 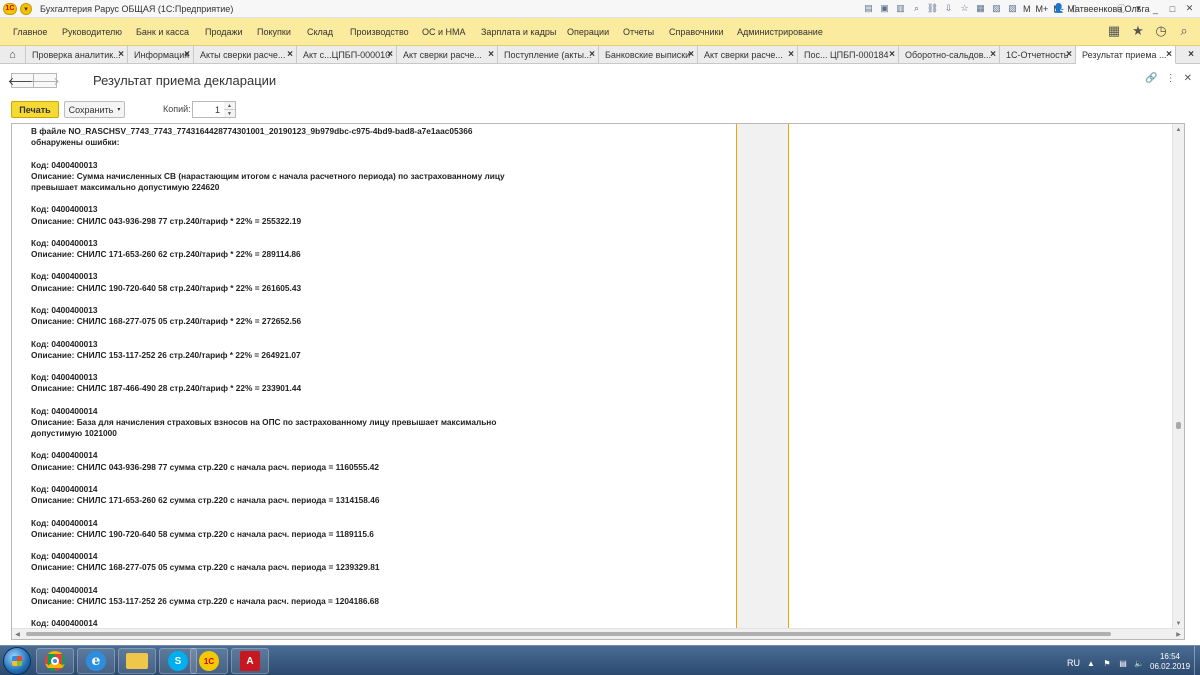 I want to click on menu-item-warehouse: Склад, so click(x=320, y=32).